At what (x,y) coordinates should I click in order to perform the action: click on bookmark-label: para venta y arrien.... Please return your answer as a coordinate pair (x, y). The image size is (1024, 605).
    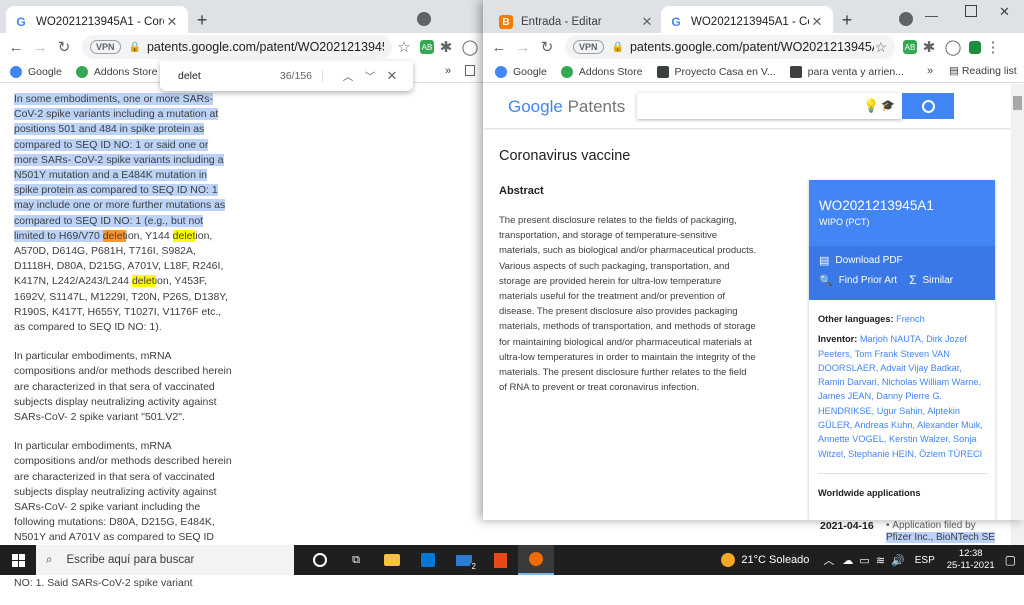
    Looking at the image, I should click on (855, 71).